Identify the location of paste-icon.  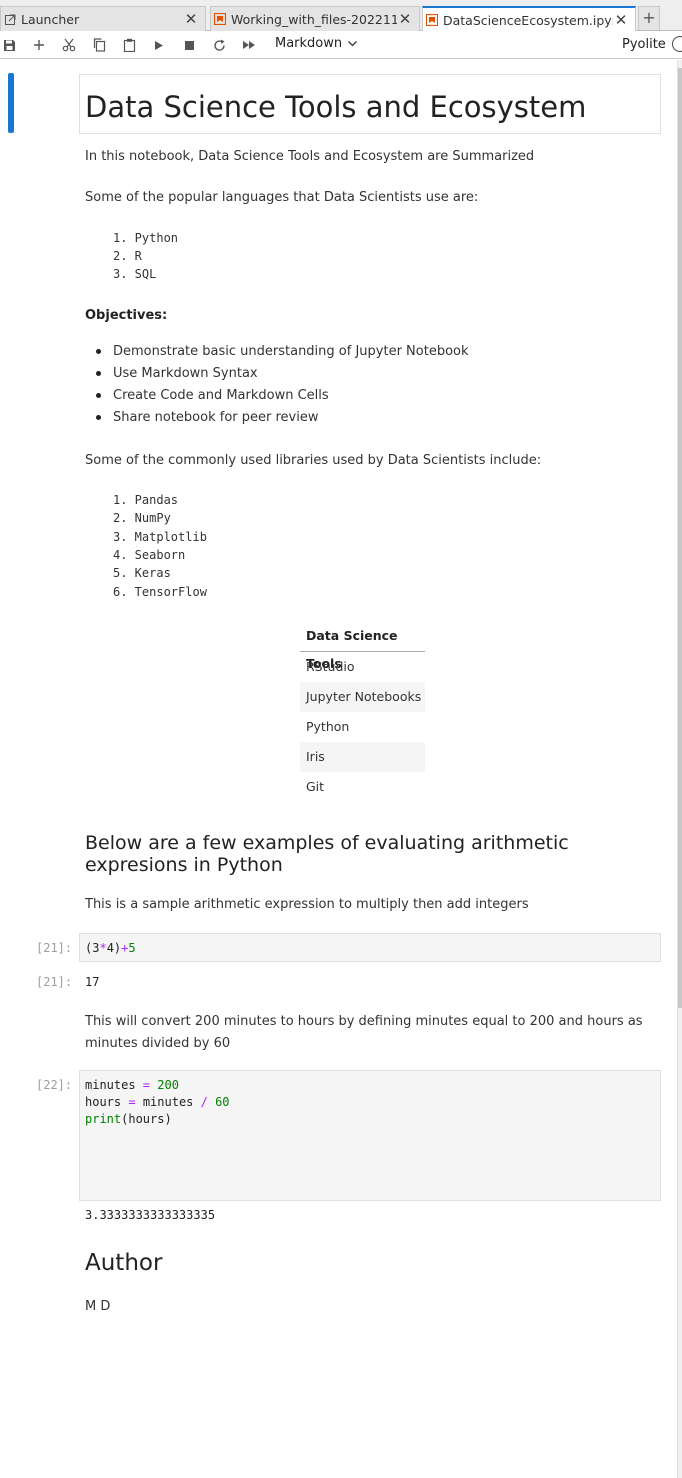
(129, 45).